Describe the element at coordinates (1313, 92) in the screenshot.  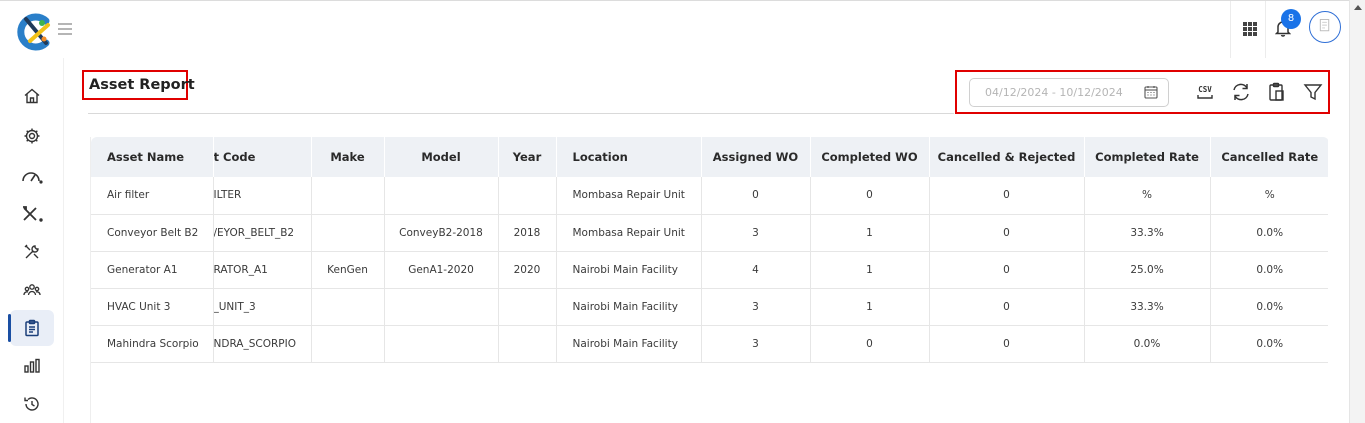
I see `filter-button` at that location.